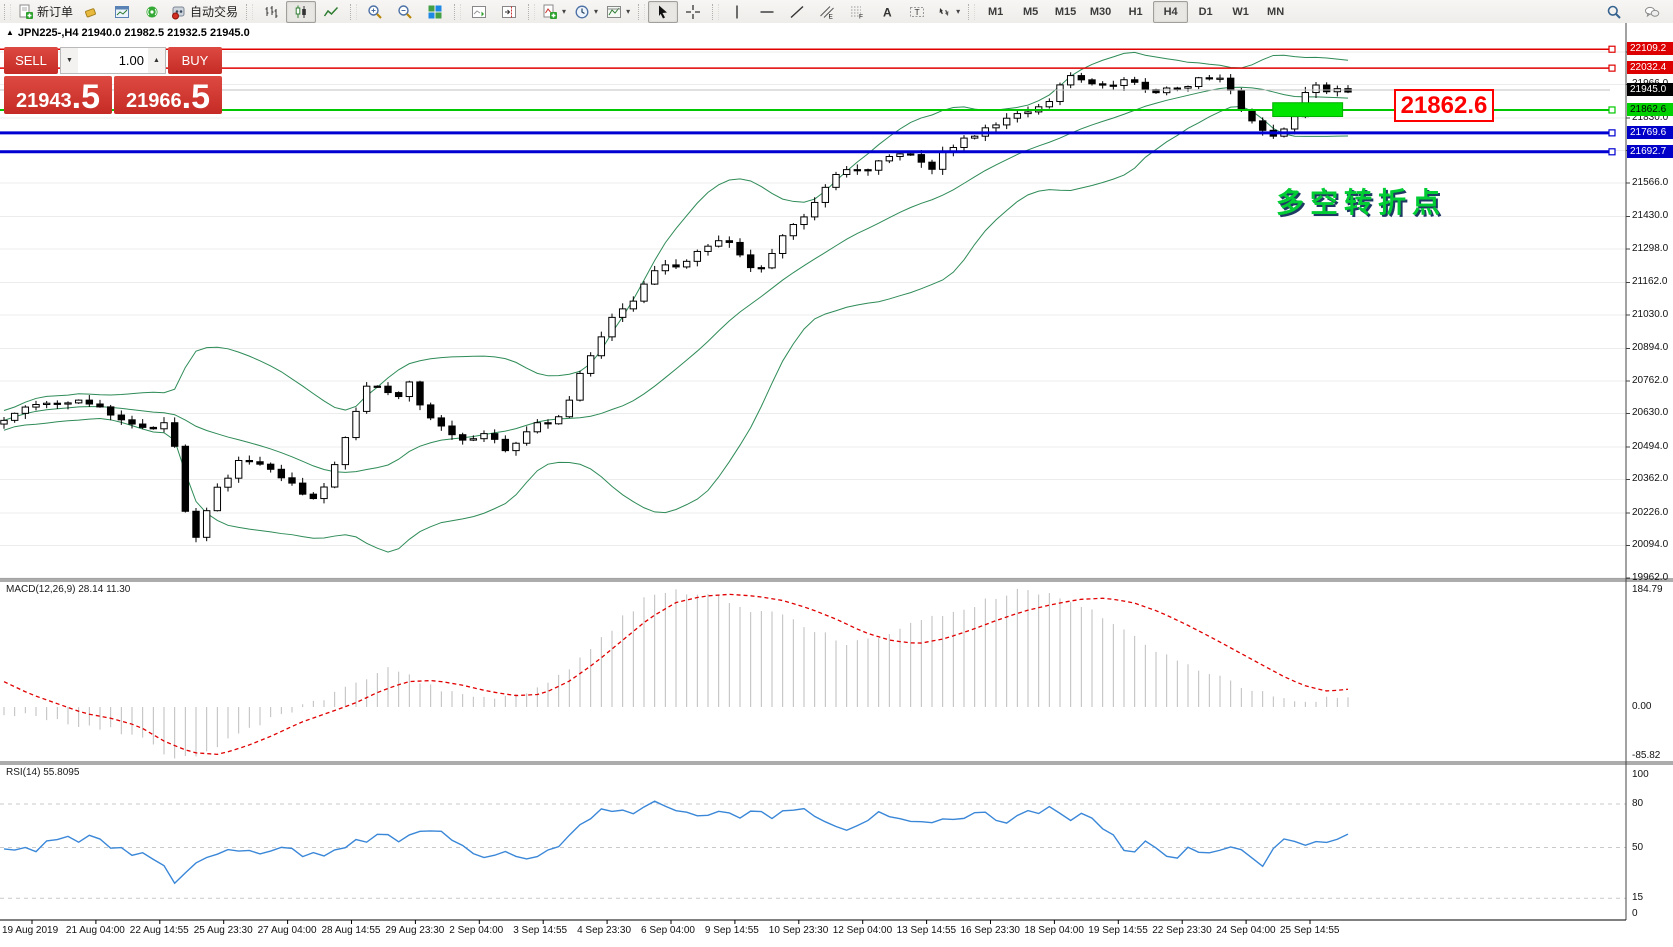  I want to click on equidistant-channel-button: E, so click(827, 12).